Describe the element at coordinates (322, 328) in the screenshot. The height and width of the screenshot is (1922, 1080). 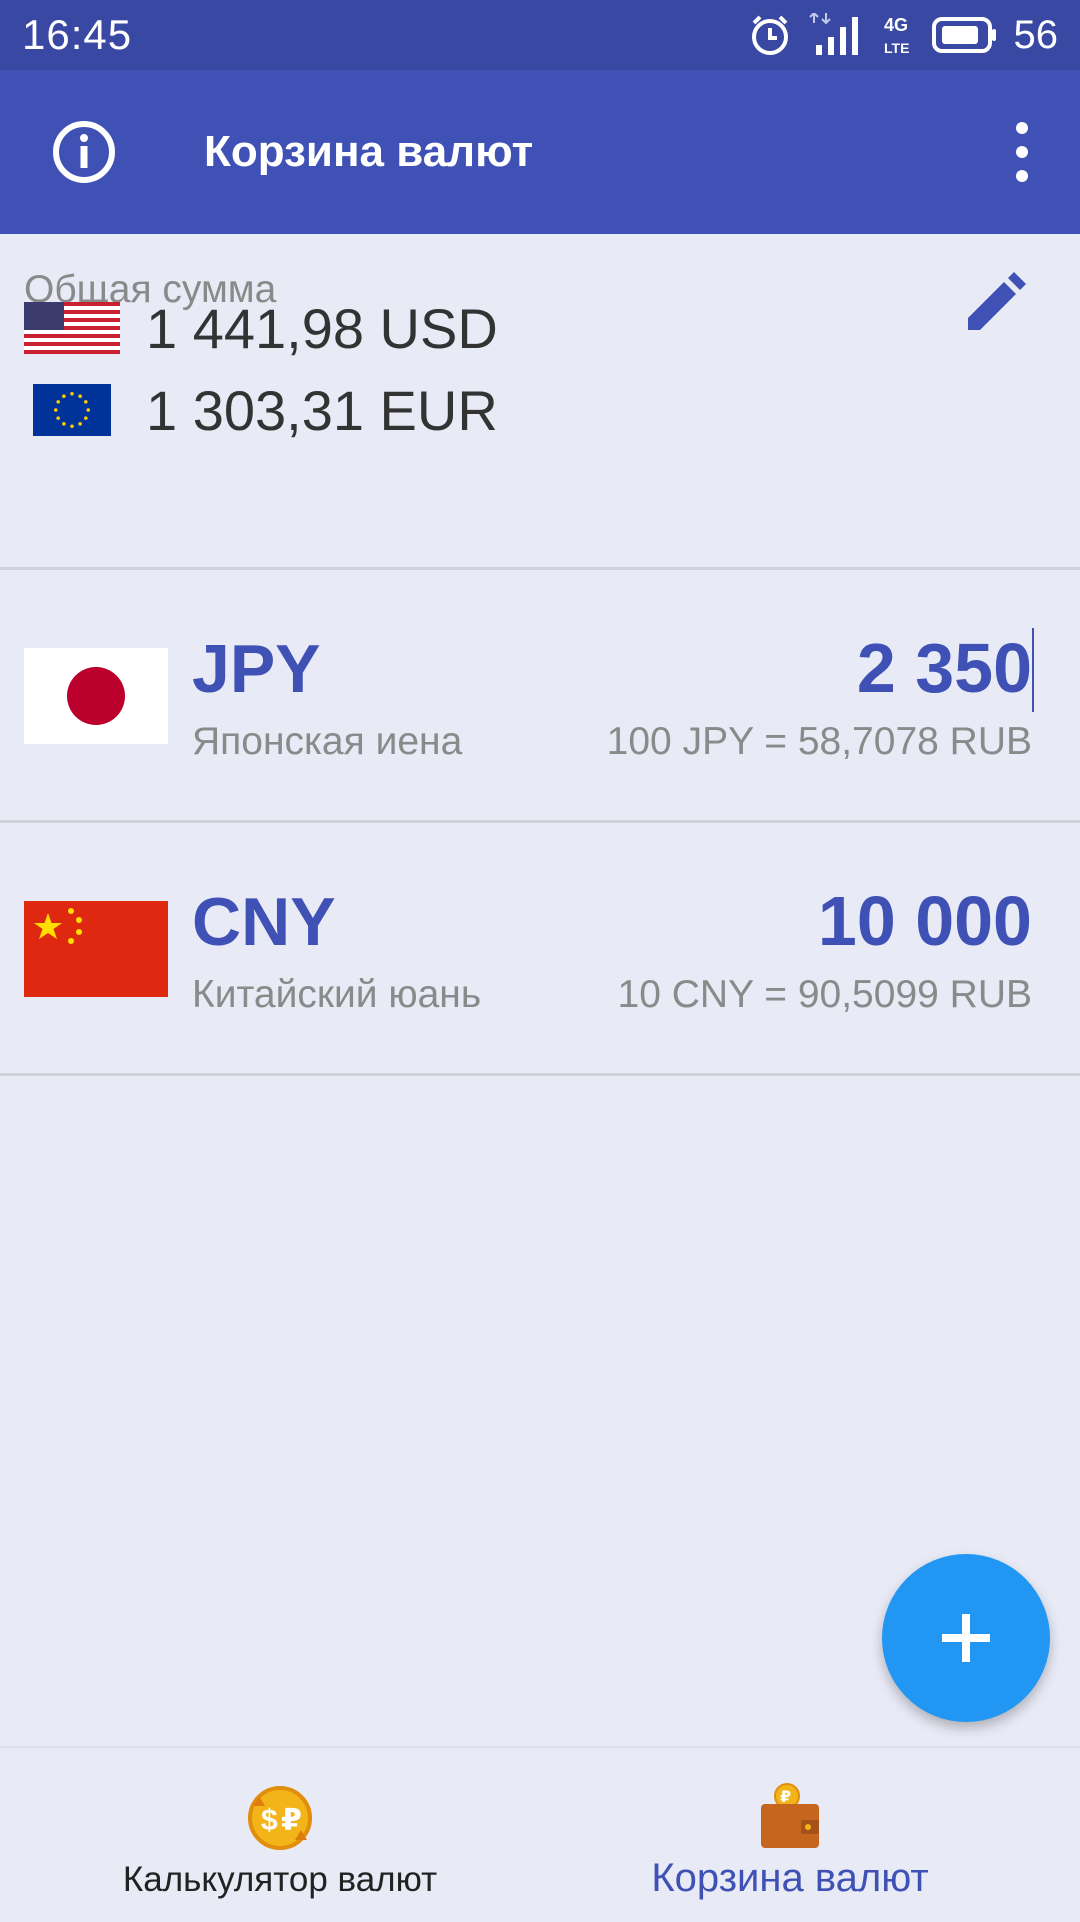
I see `total-amount-usd: 1 441,98 USD` at that location.